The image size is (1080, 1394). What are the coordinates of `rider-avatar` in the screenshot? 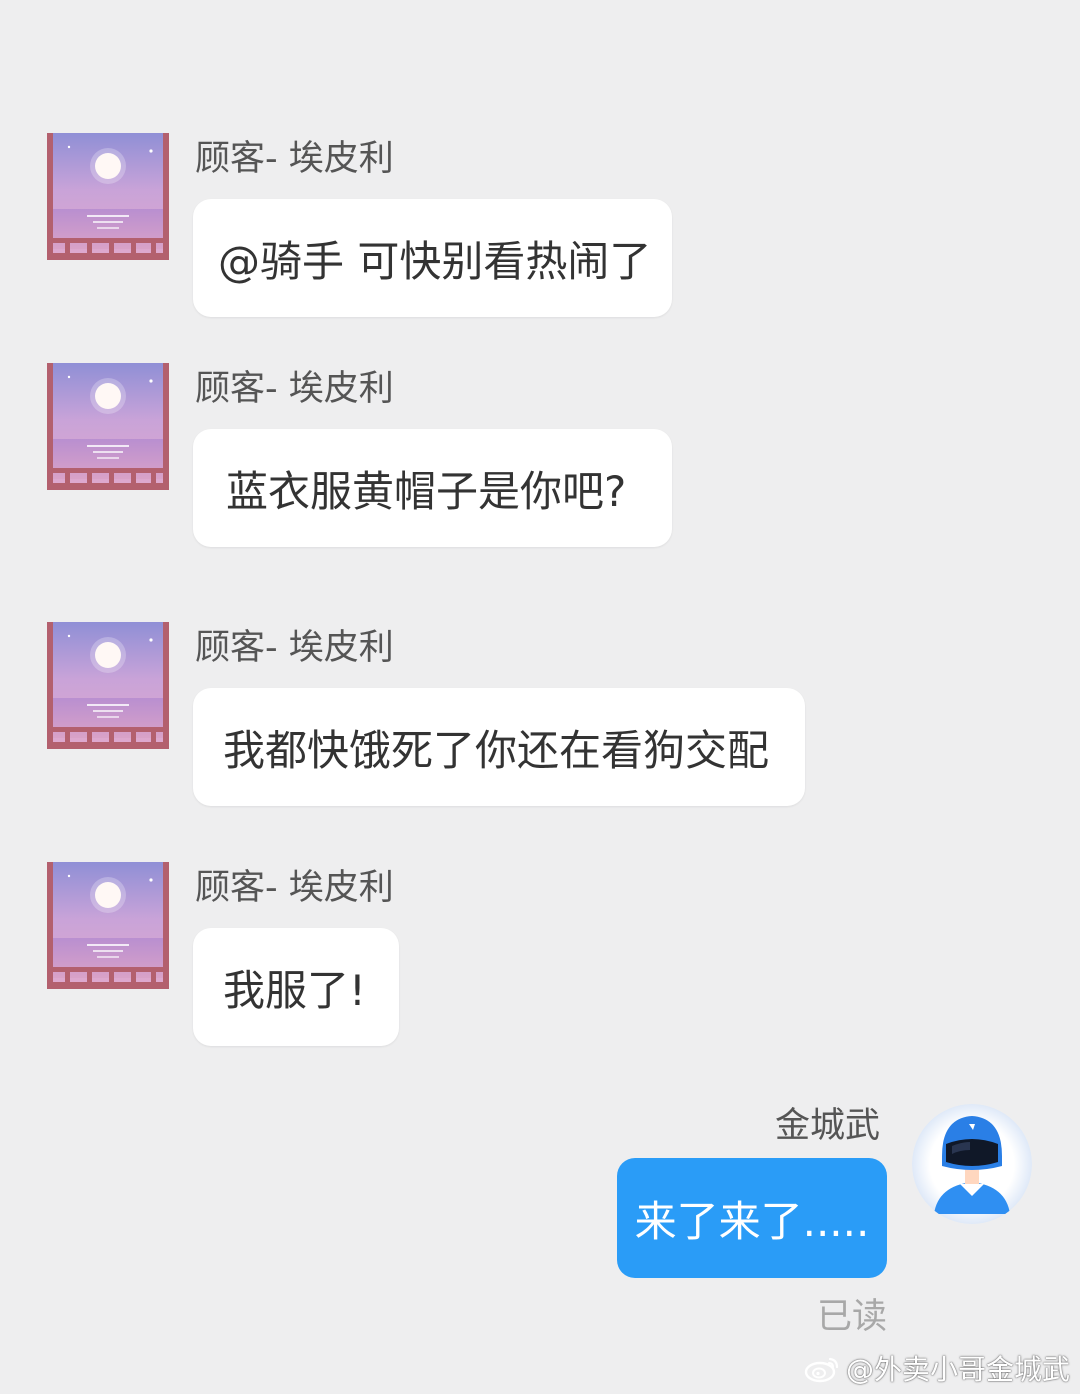 It's located at (972, 1164).